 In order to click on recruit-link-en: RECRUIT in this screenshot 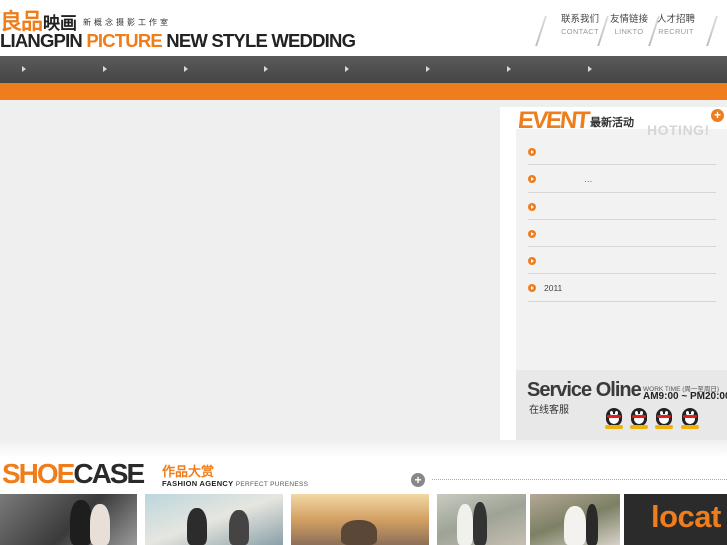, I will do `click(676, 31)`.